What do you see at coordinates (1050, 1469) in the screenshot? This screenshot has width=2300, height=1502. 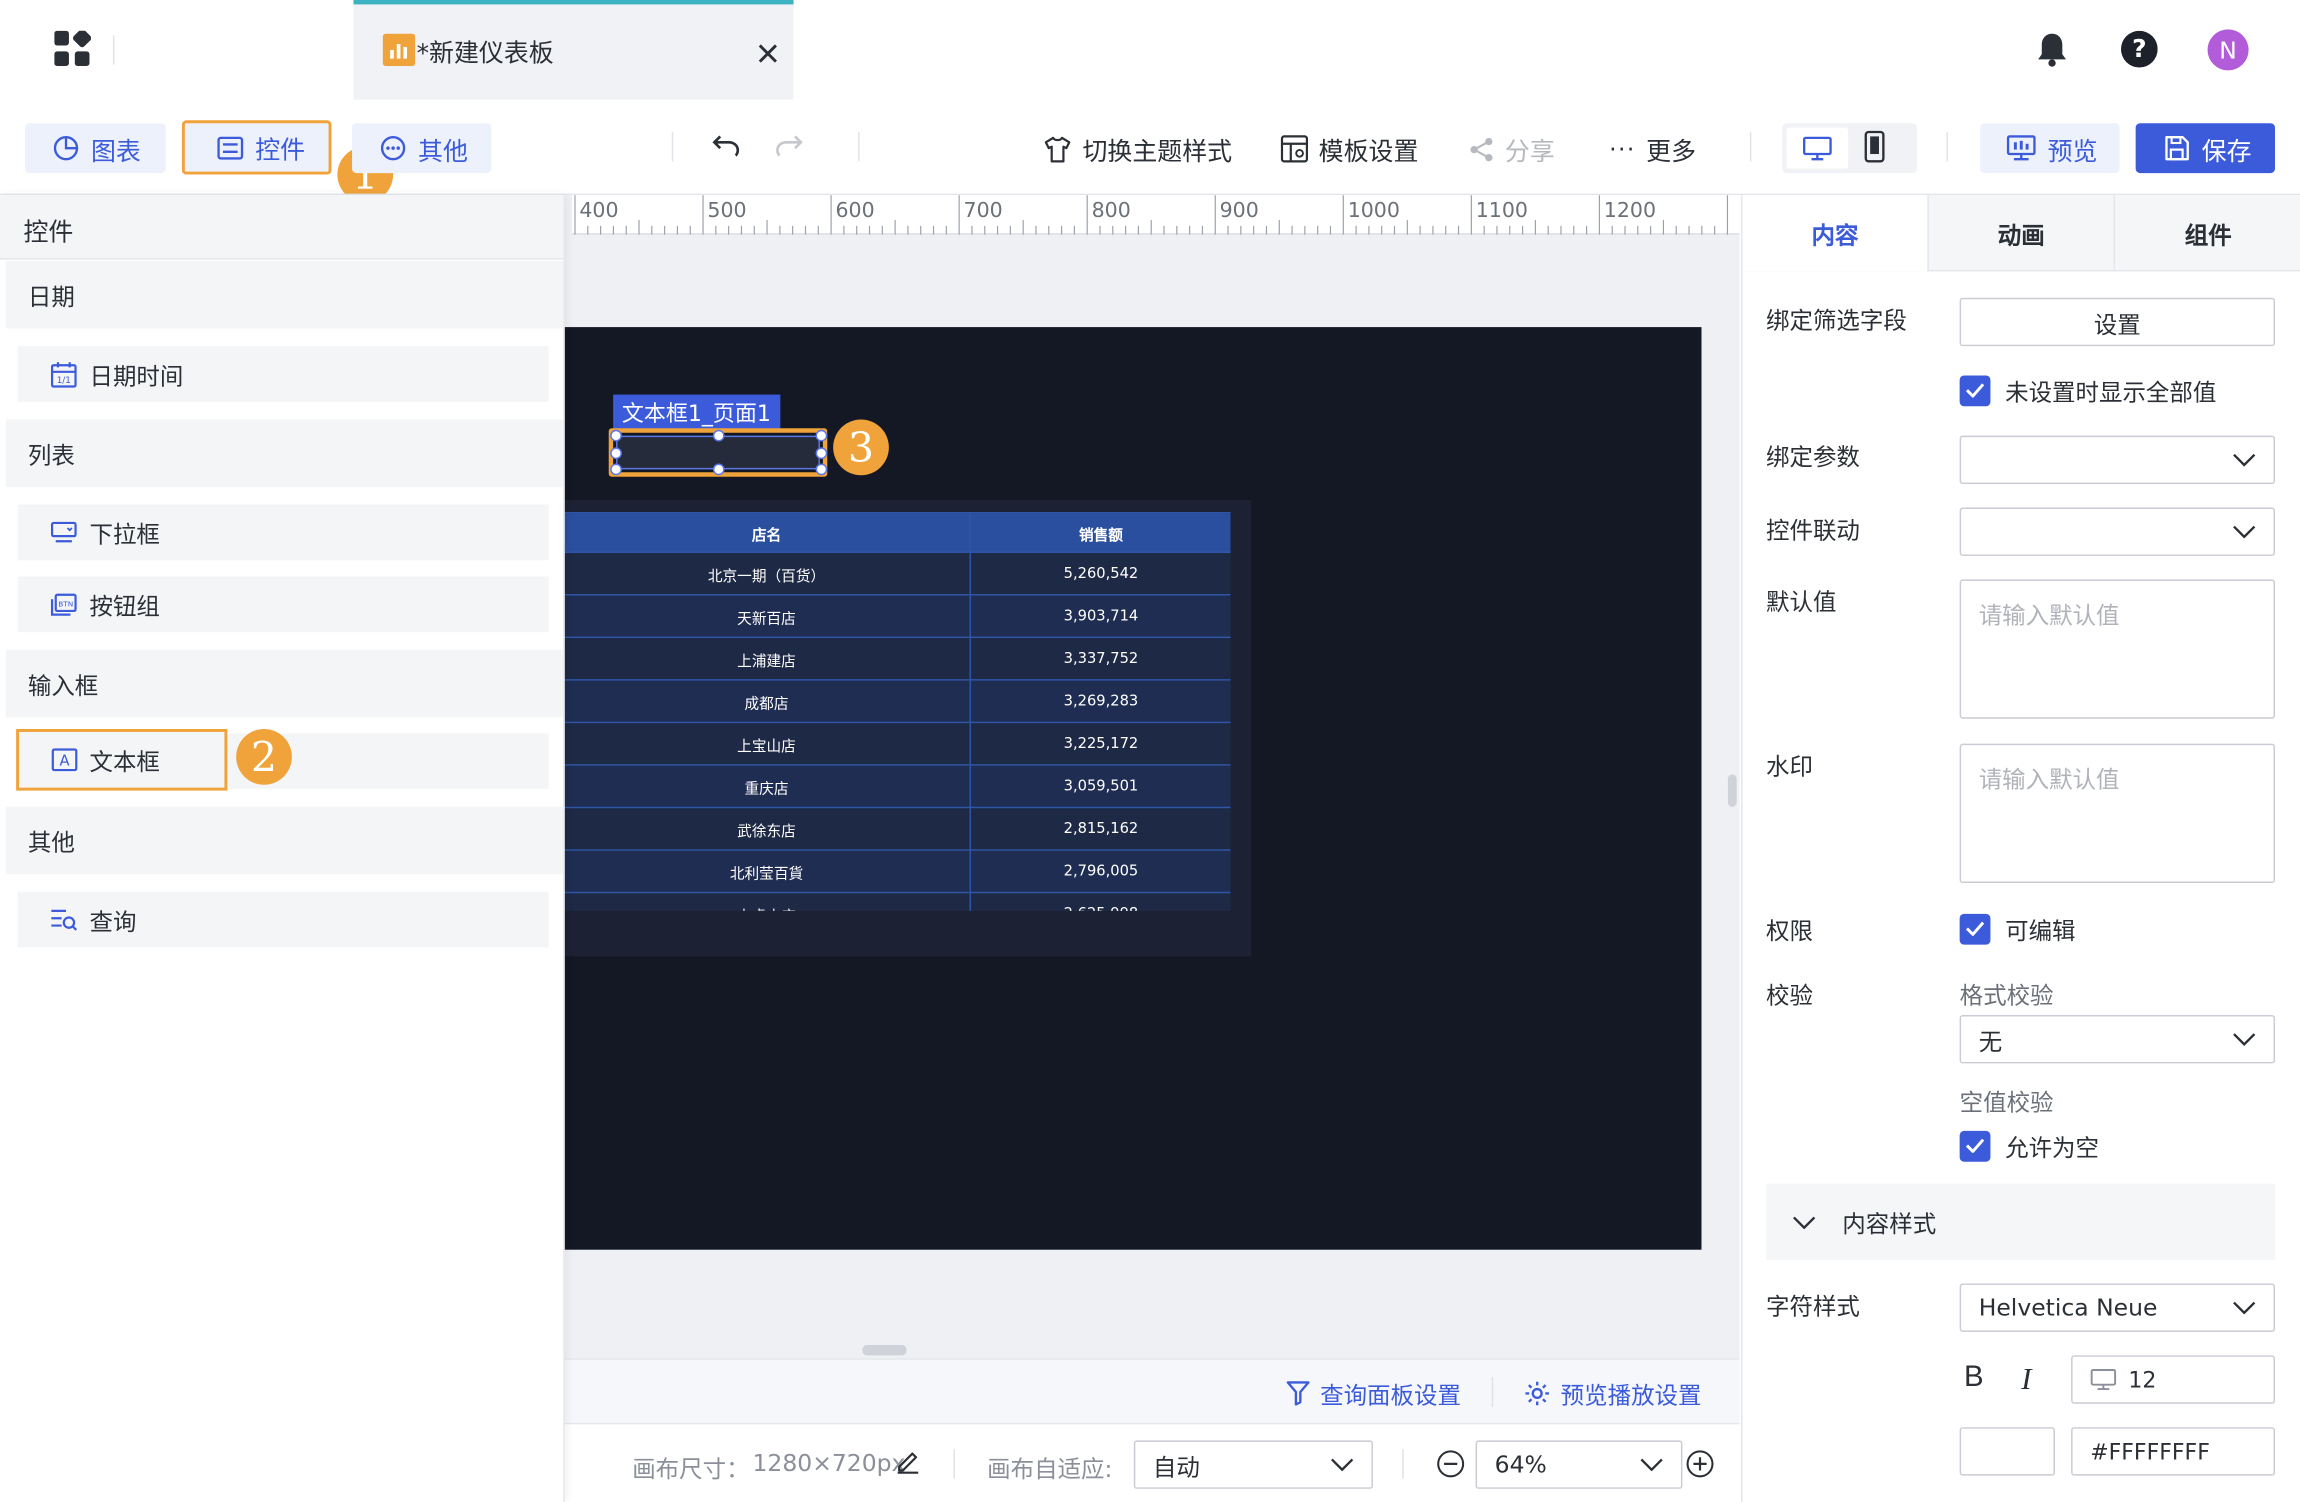 I see `fit-label: 画布自适应:` at bounding box center [1050, 1469].